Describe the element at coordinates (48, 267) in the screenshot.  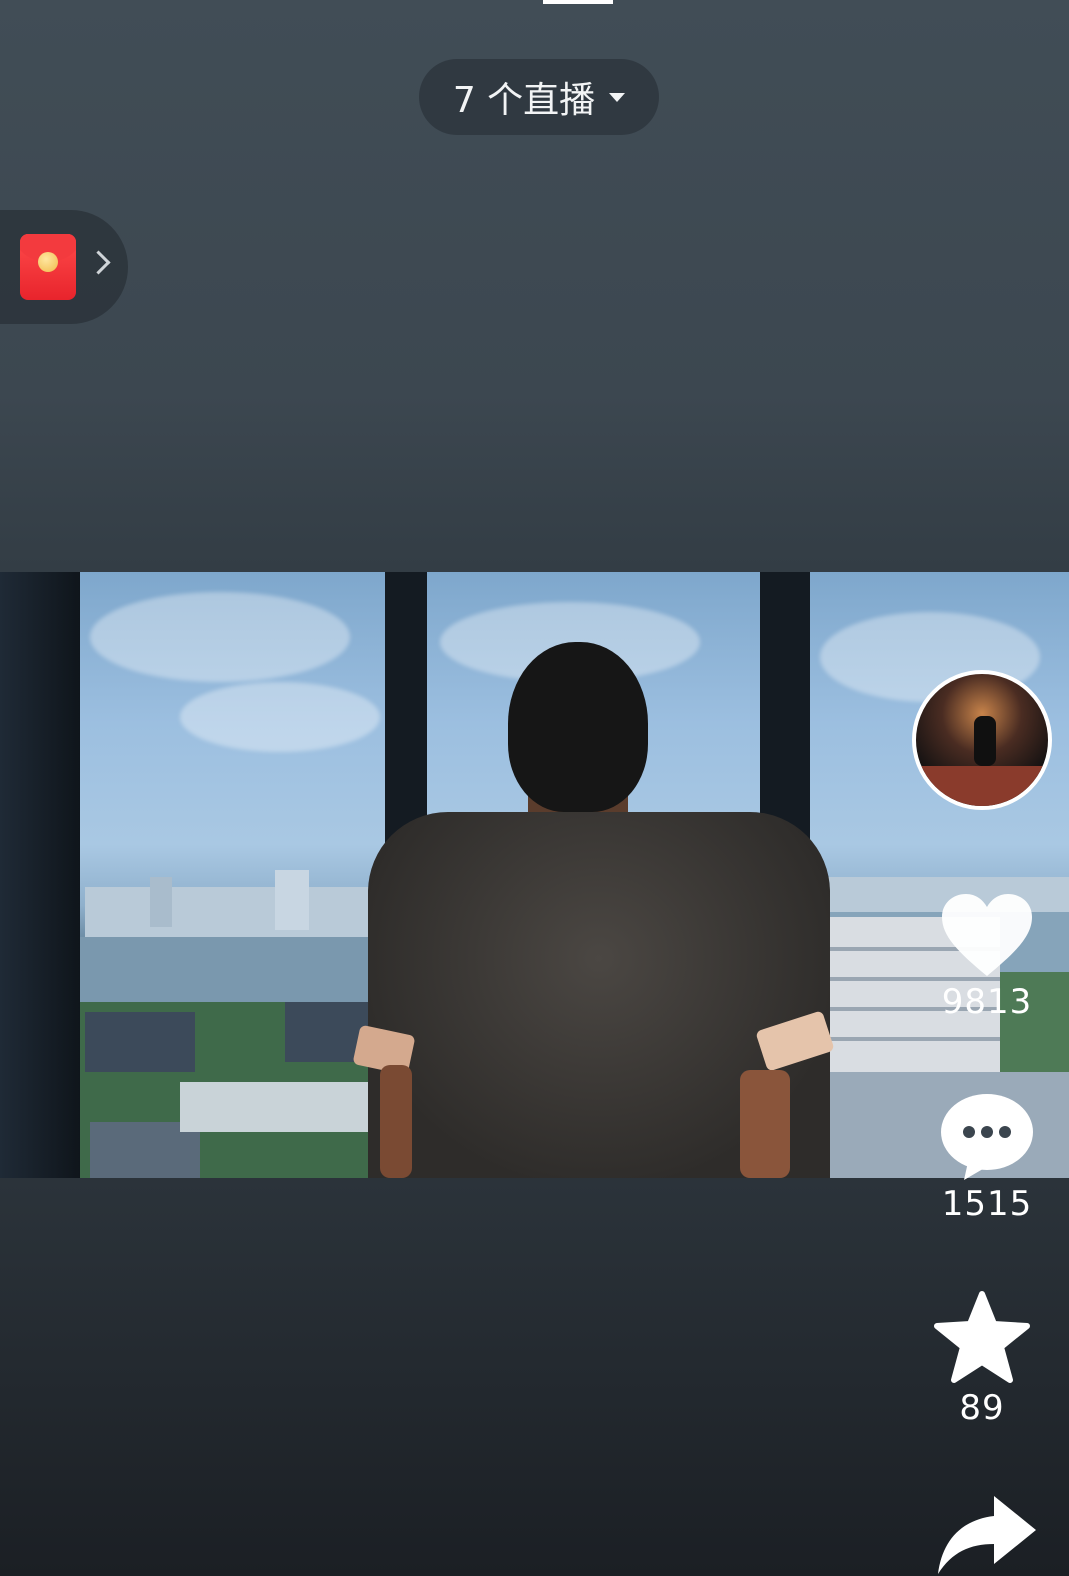
I see `red-packet-icon` at that location.